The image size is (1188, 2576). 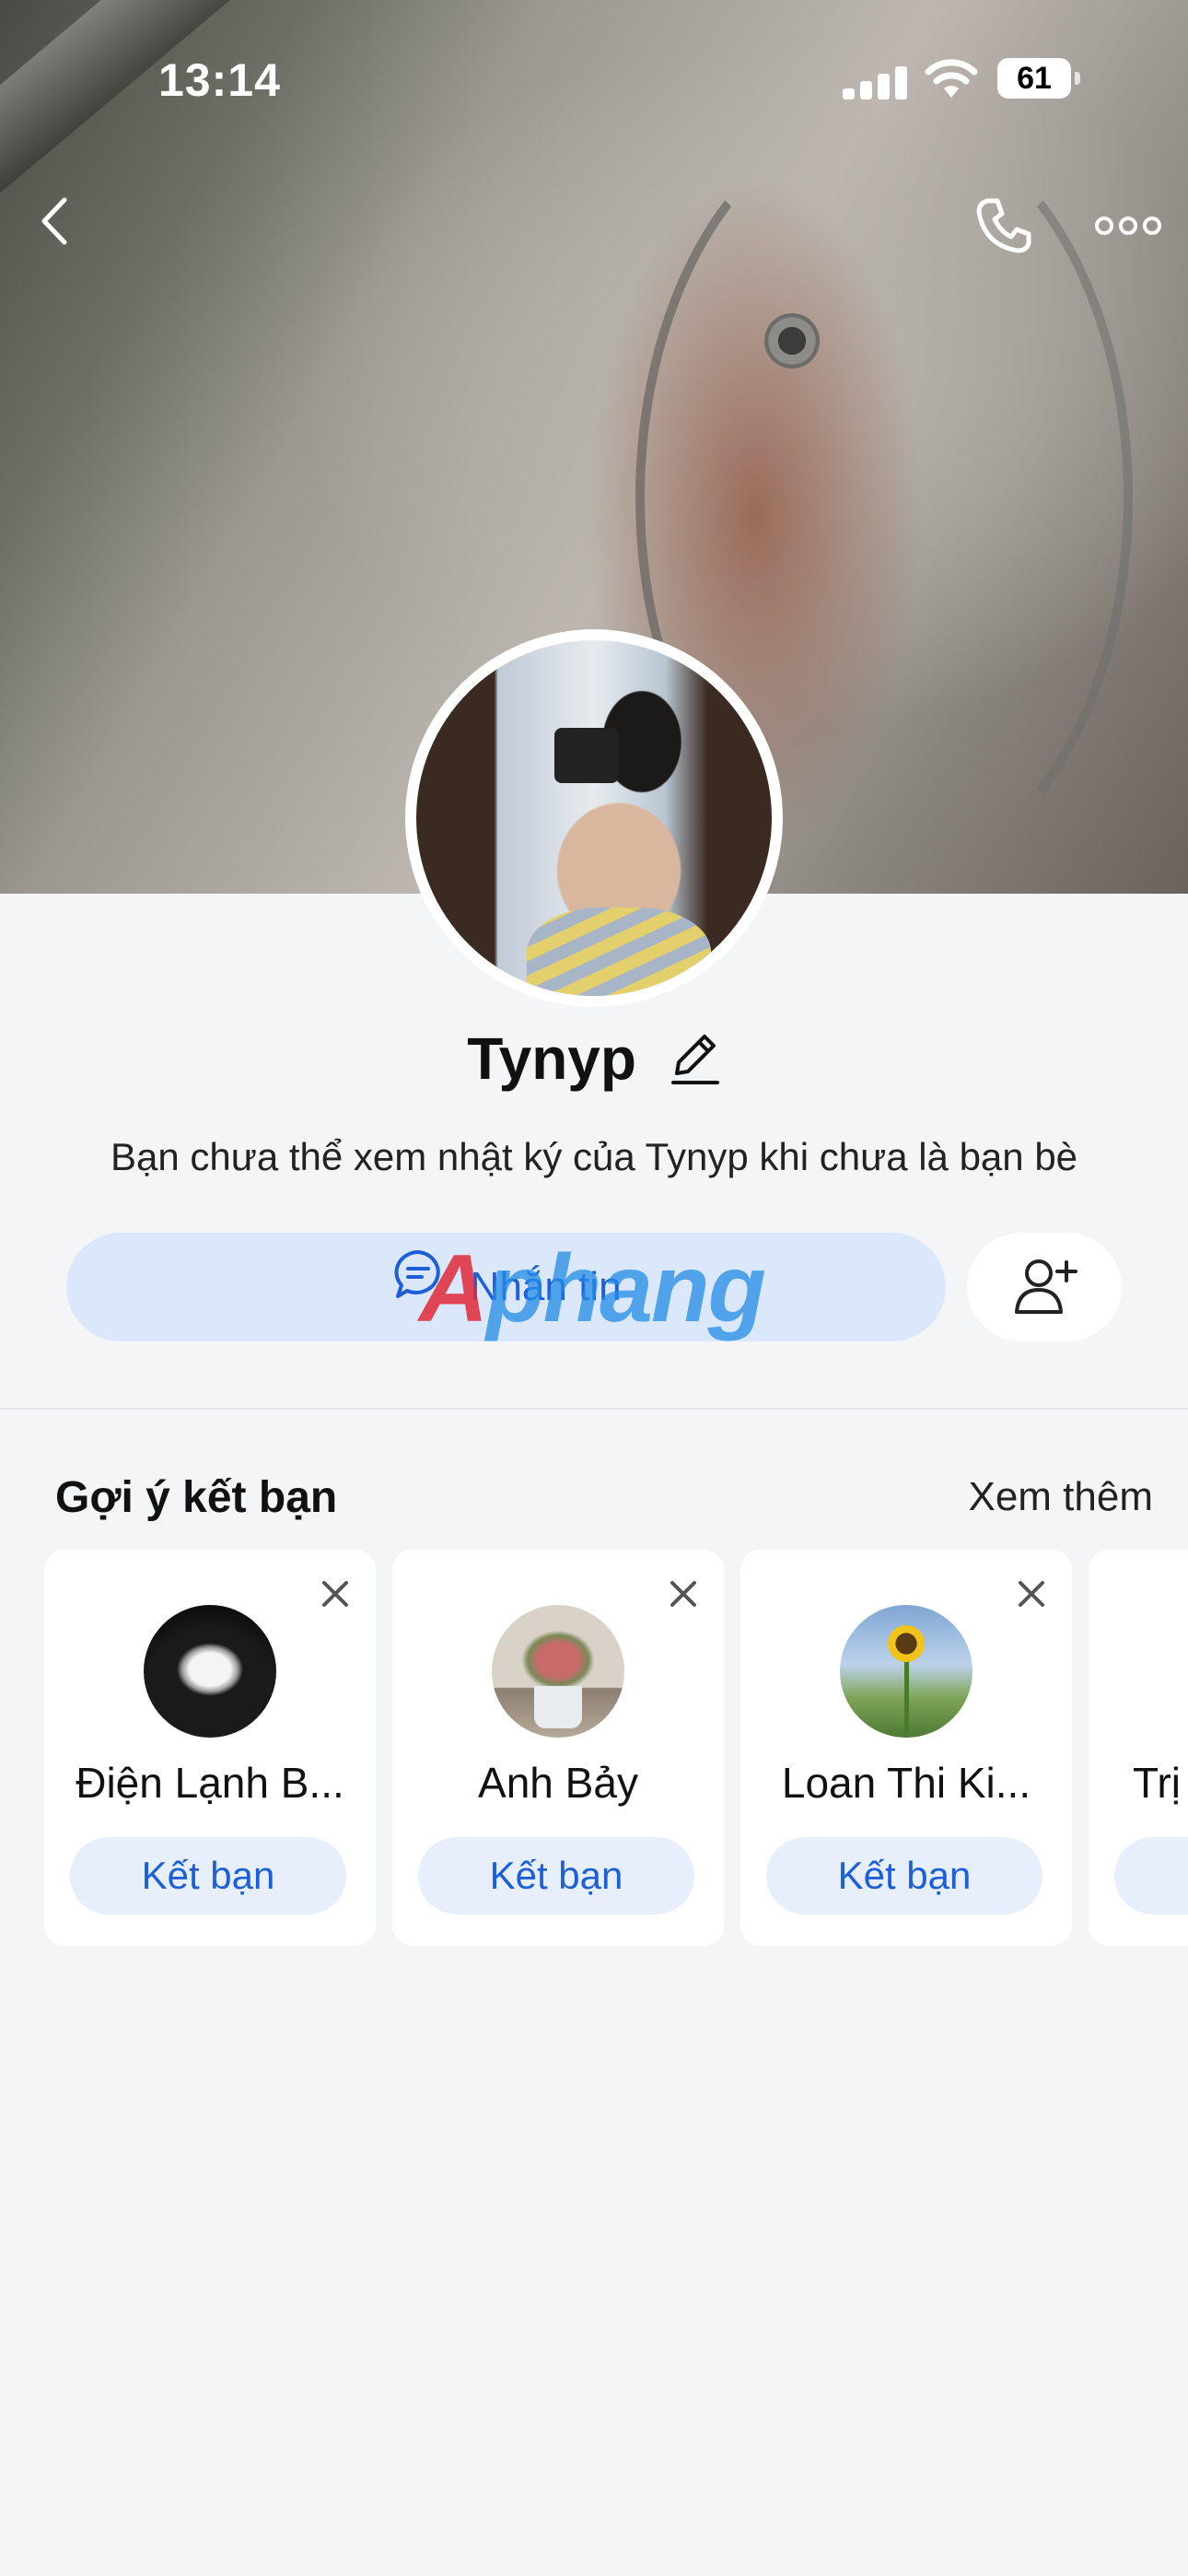 What do you see at coordinates (594, 81) in the screenshot?
I see `status-bar: 13:14 61` at bounding box center [594, 81].